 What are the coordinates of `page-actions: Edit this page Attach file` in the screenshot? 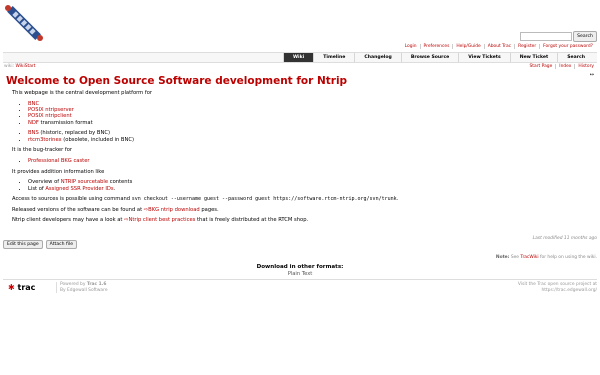 It's located at (40, 244).